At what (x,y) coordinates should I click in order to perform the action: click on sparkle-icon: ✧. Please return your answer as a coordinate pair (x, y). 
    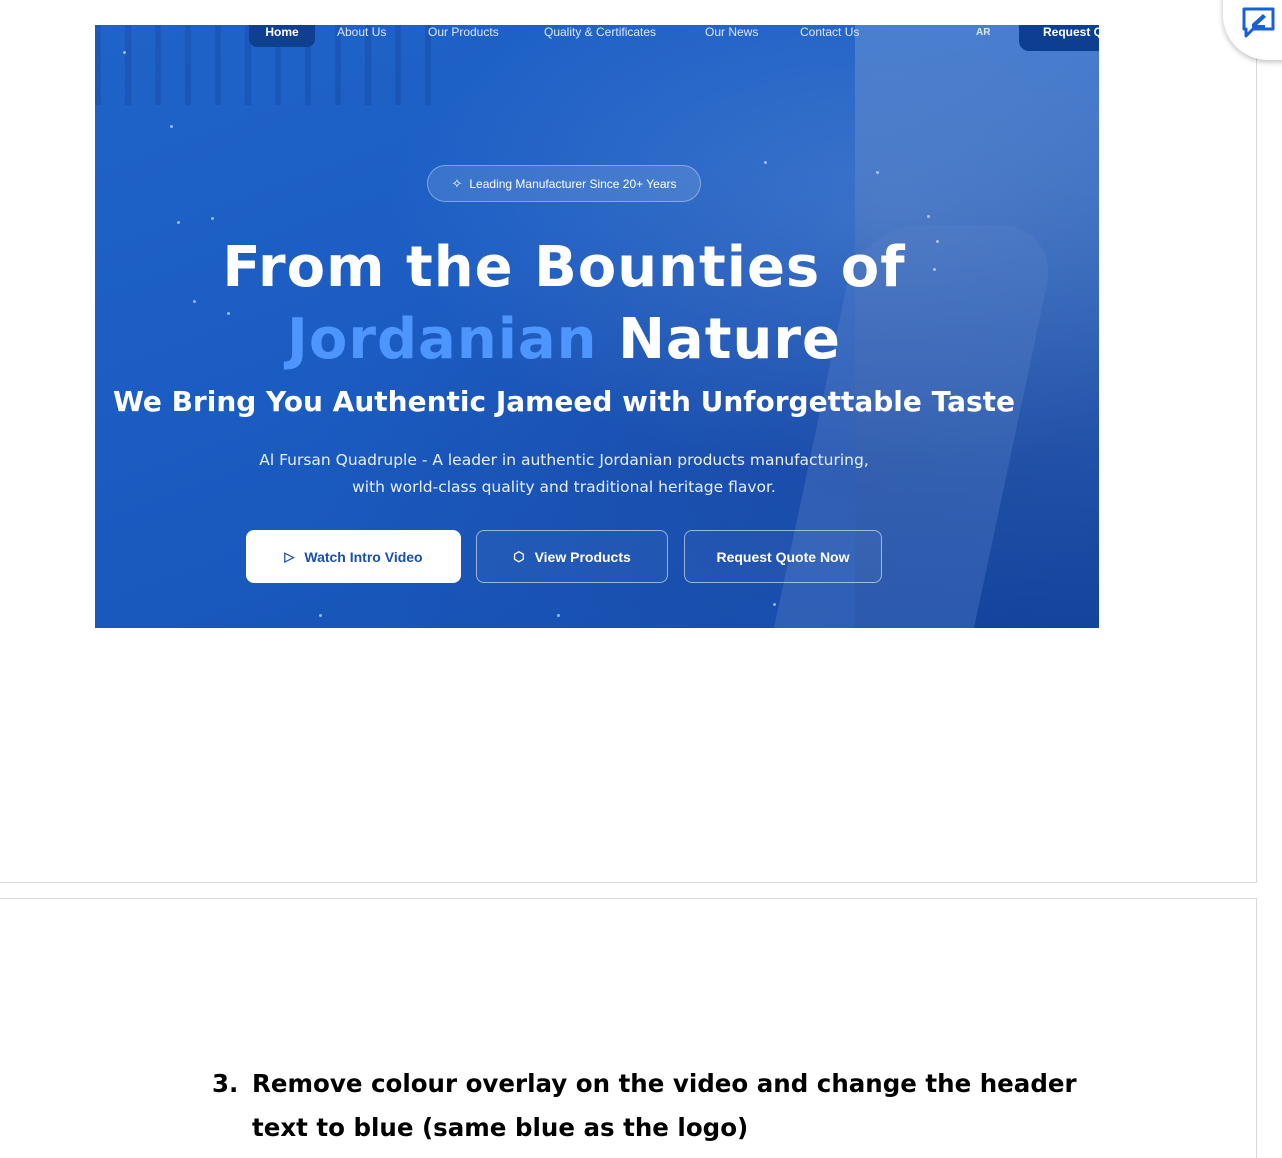
    Looking at the image, I should click on (457, 183).